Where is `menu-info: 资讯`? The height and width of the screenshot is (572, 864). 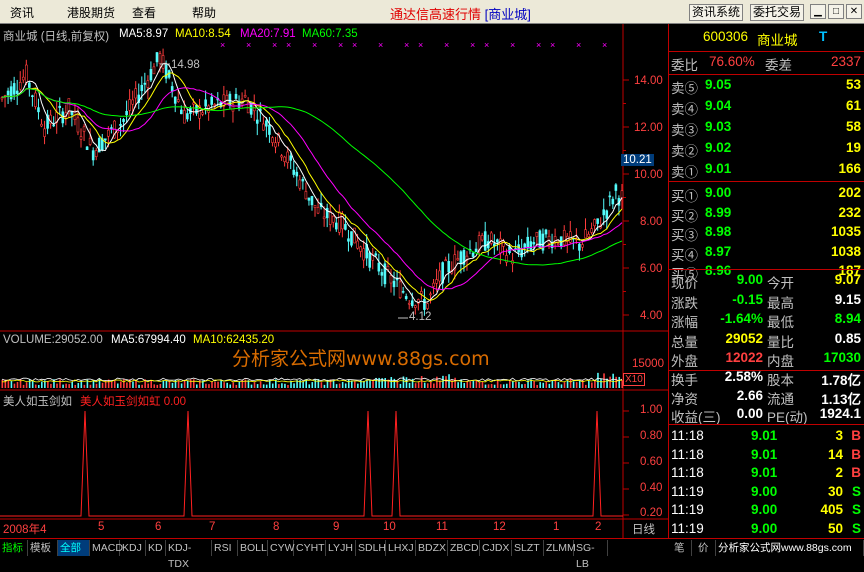 menu-info: 资讯 is located at coordinates (22, 12).